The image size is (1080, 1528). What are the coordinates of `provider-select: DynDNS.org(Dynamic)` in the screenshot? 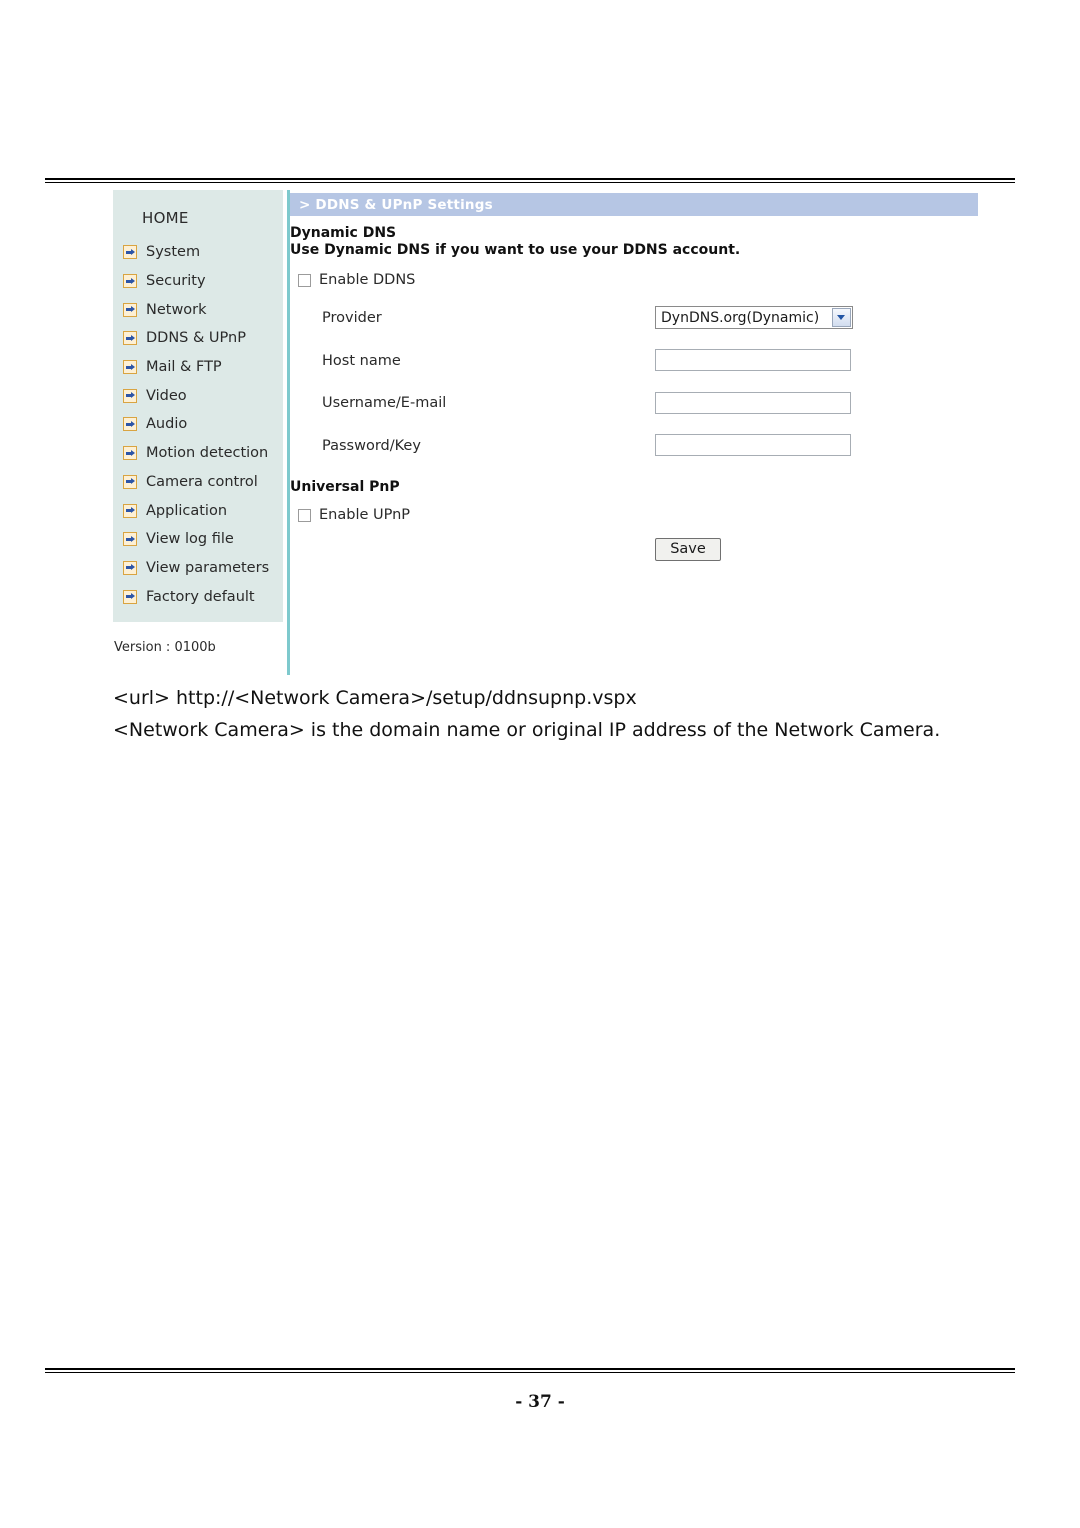 It's located at (754, 317).